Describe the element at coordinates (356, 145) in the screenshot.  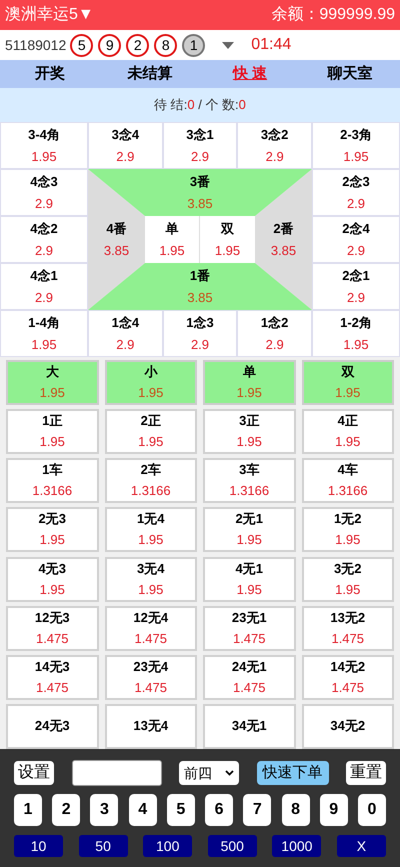
I see `bet-cell: 2-3角 1.95` at that location.